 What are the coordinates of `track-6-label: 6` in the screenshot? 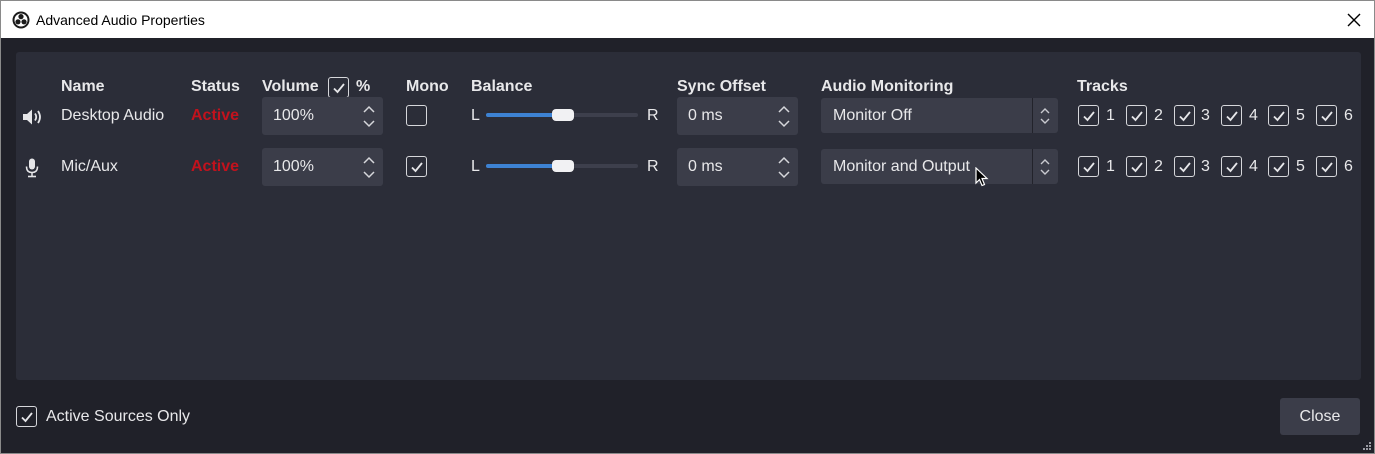 It's located at (1348, 115).